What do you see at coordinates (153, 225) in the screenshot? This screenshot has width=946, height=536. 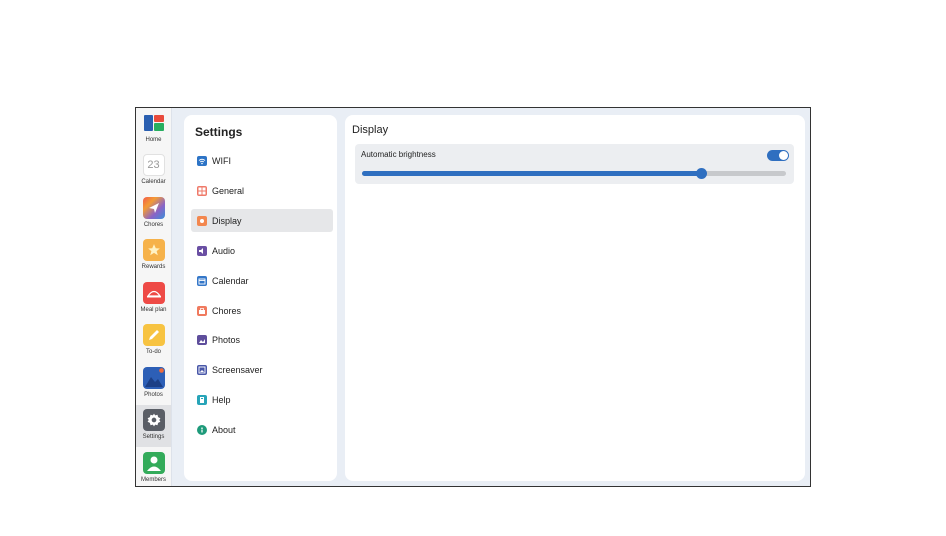 I see `rail-item-label: Chores` at bounding box center [153, 225].